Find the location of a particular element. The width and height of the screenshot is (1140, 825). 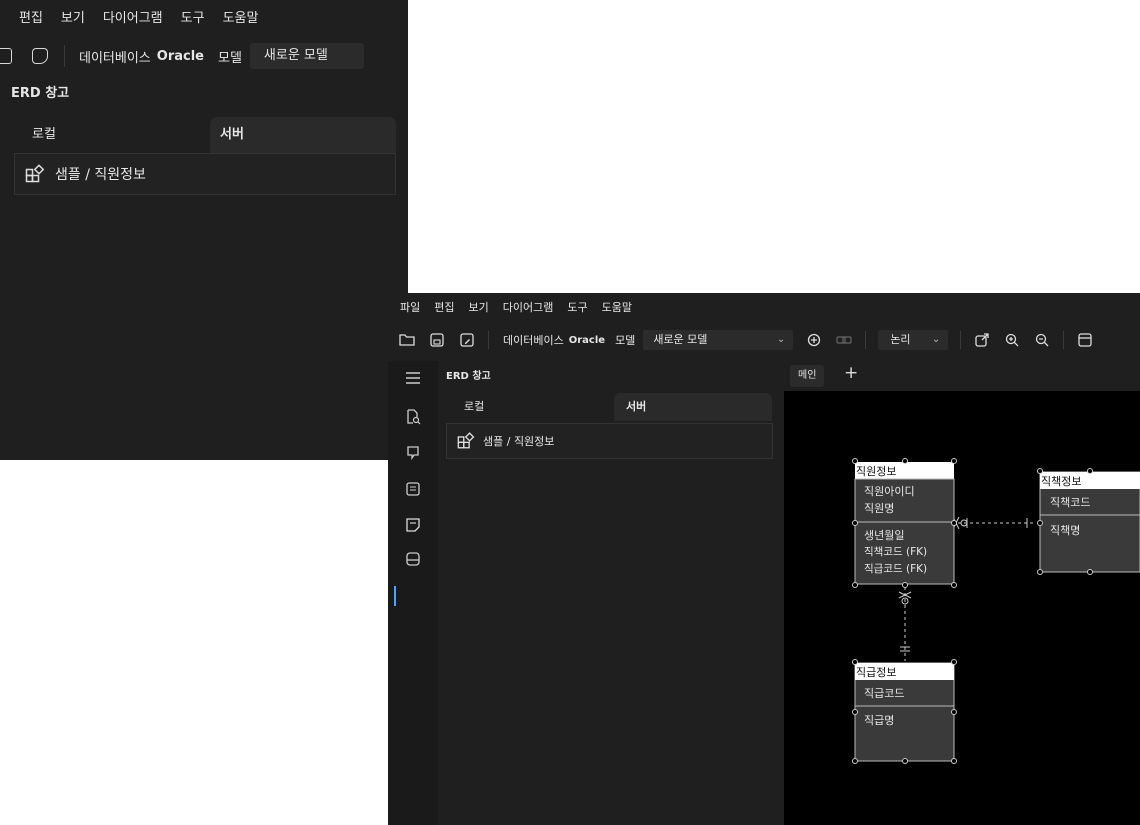

link-icon is located at coordinates (844, 340).